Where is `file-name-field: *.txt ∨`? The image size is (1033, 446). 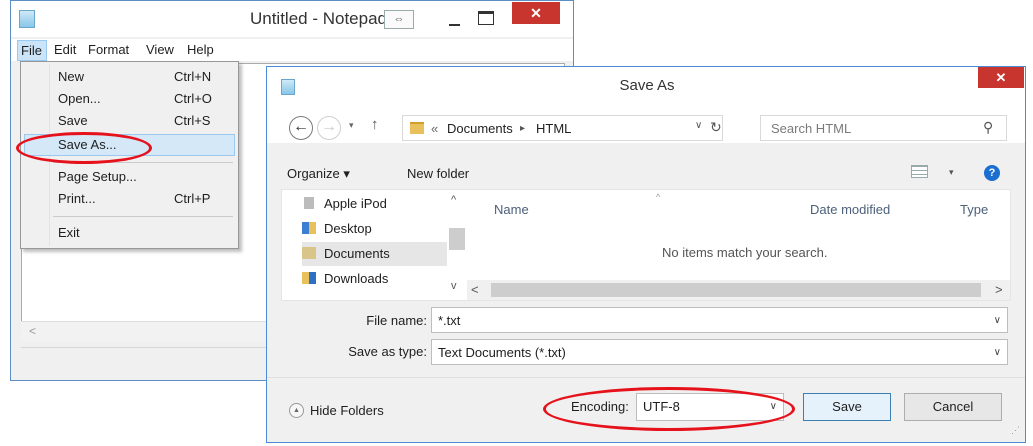
file-name-field: *.txt ∨ is located at coordinates (719, 320).